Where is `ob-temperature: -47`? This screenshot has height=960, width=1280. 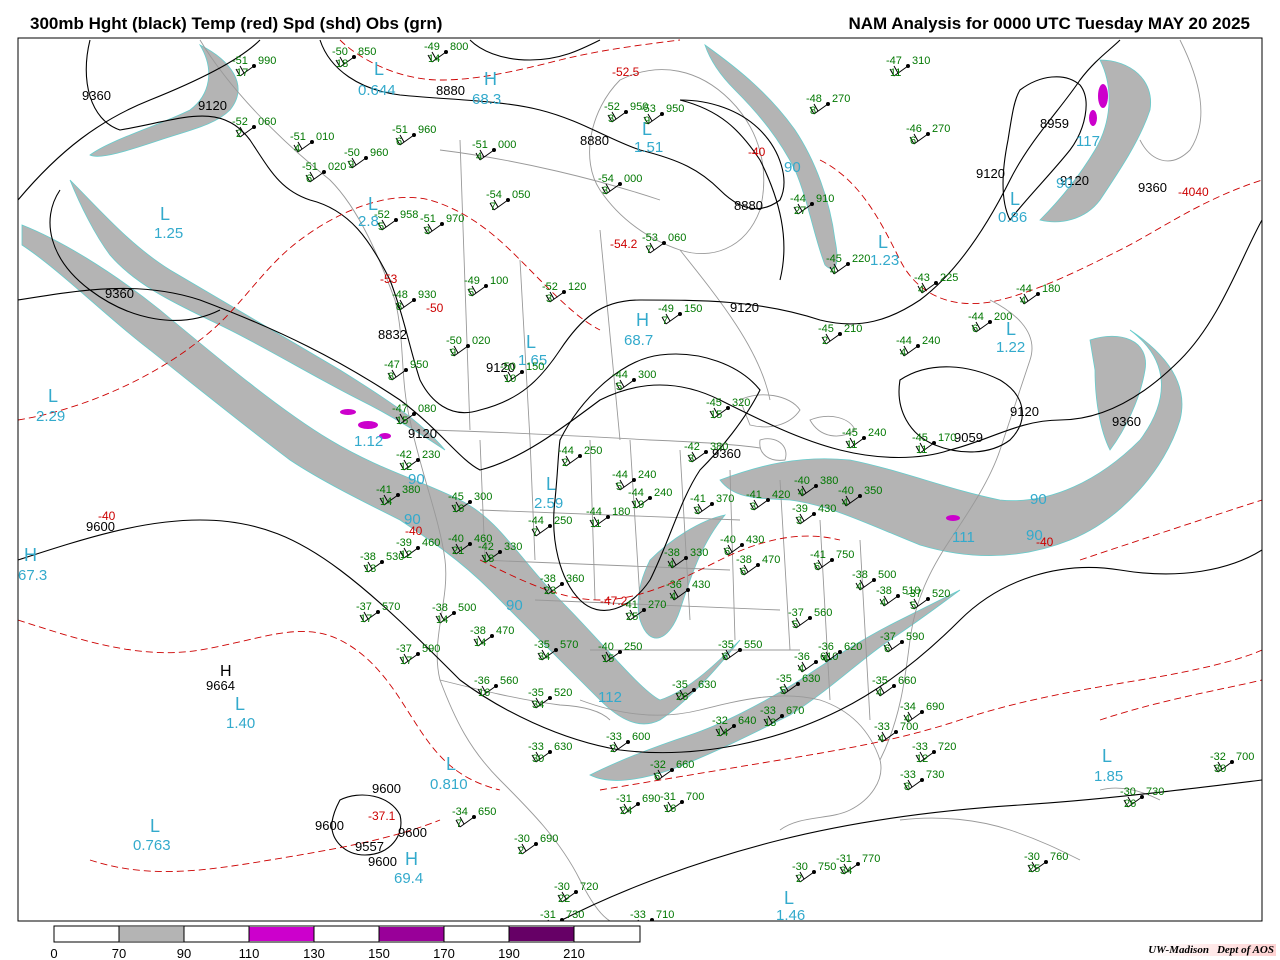 ob-temperature: -47 is located at coordinates (400, 409).